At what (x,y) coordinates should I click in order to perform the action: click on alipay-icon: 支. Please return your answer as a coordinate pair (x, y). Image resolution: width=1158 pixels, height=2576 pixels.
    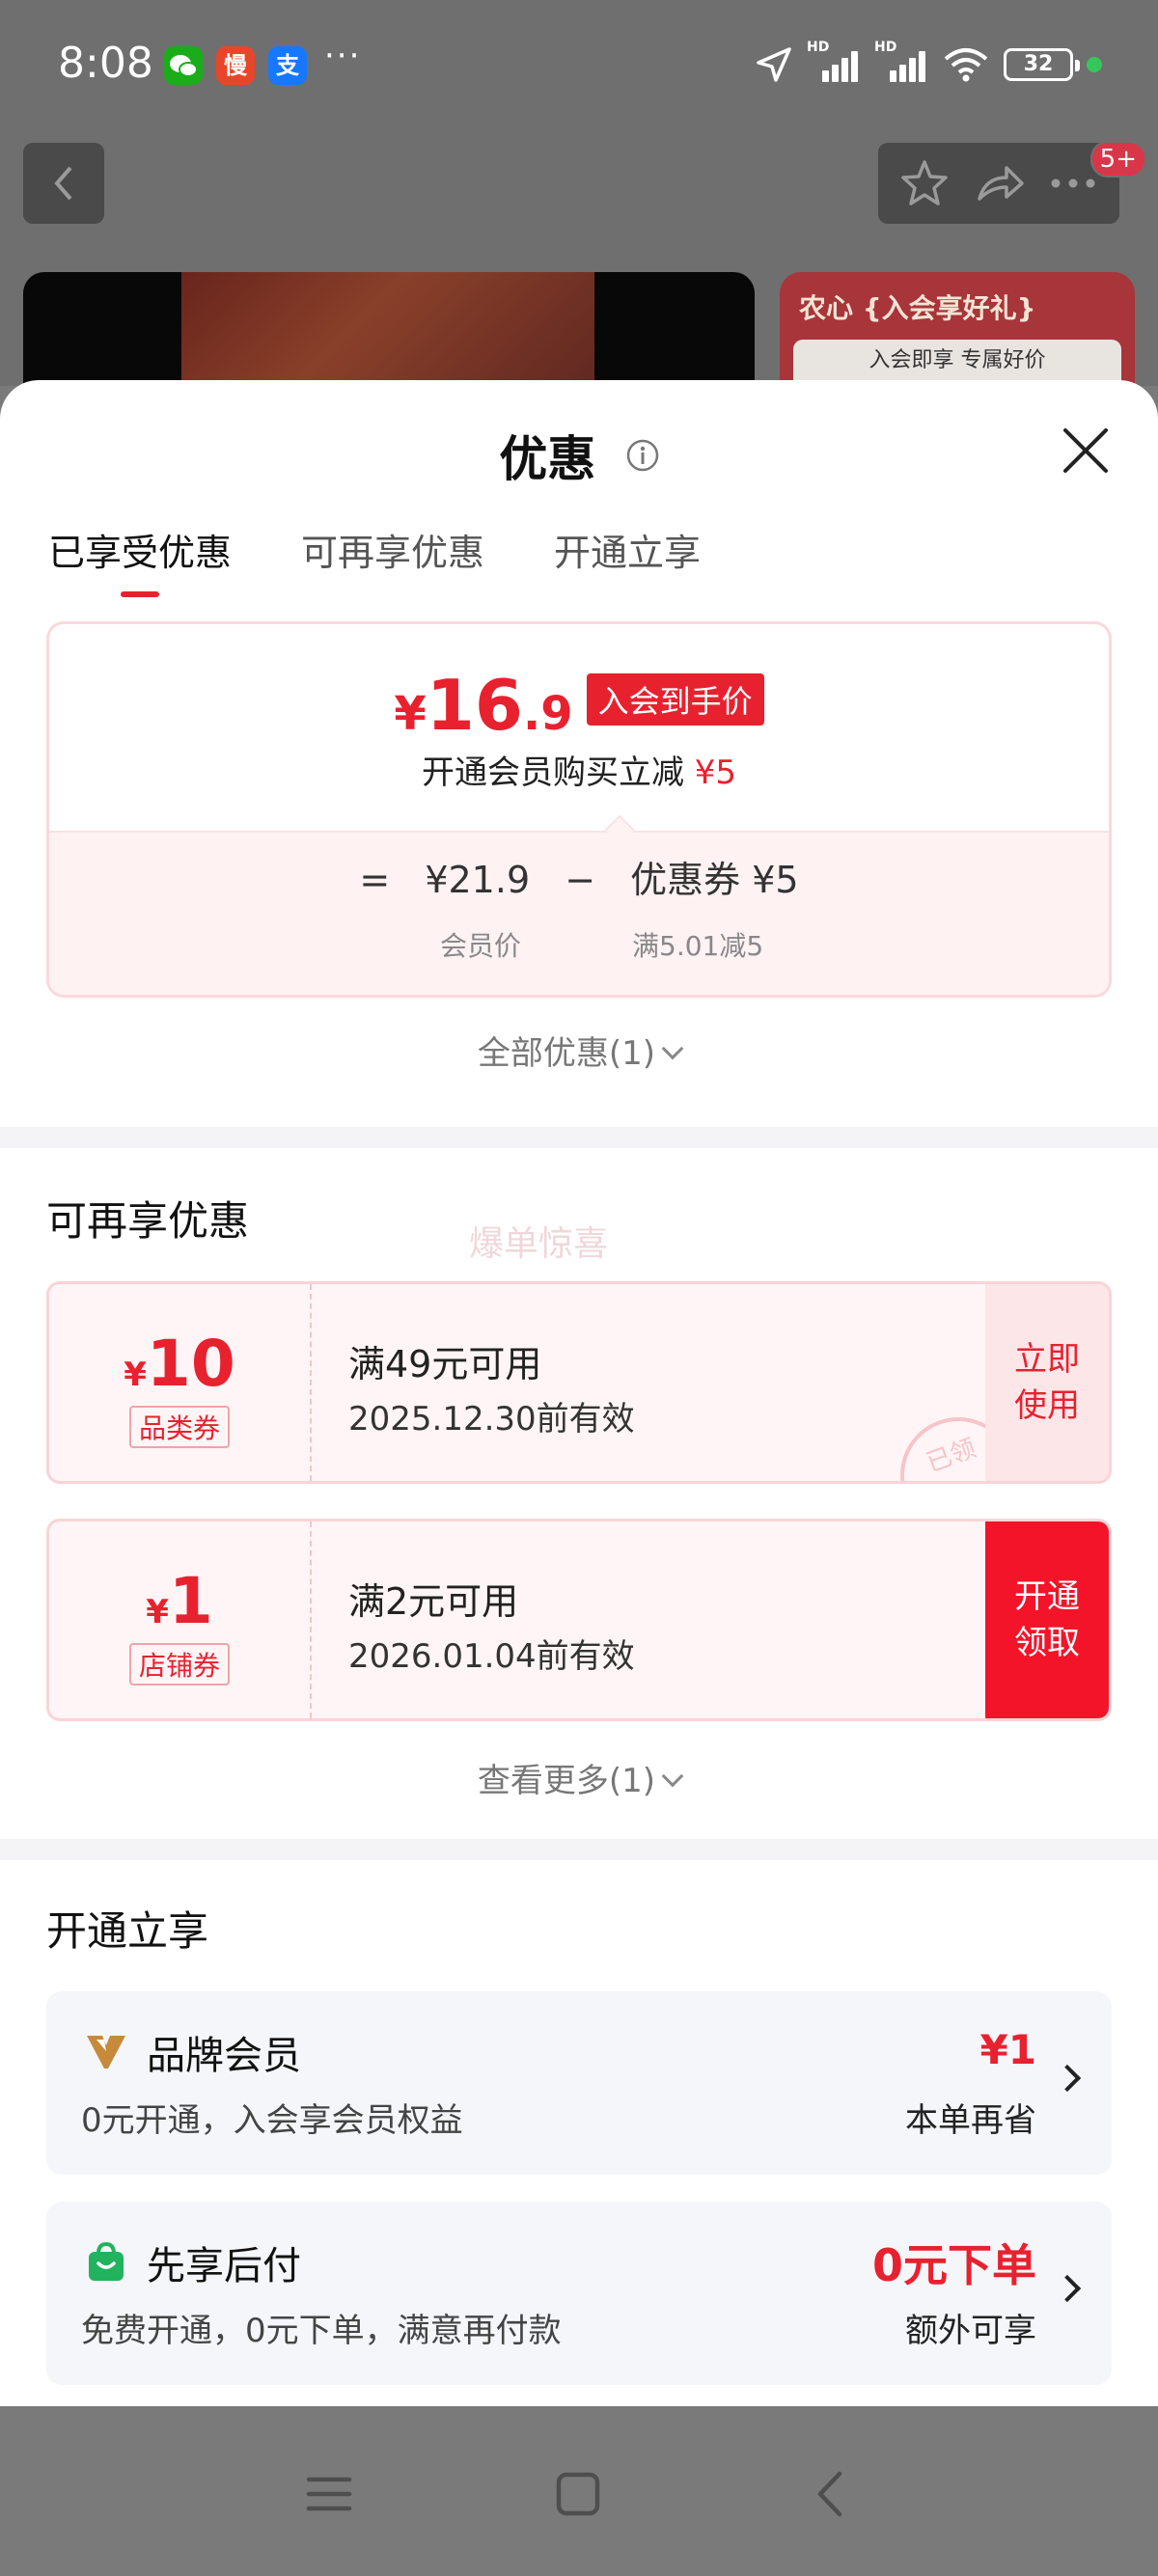
    Looking at the image, I should click on (287, 65).